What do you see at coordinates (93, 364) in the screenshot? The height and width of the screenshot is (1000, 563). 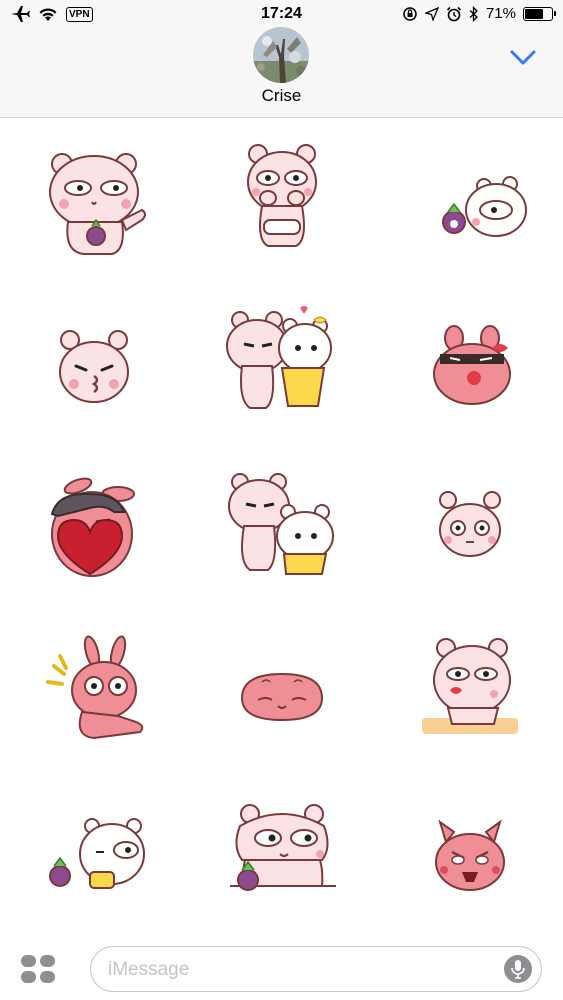 I see `sticker-bear-kissing-face` at bounding box center [93, 364].